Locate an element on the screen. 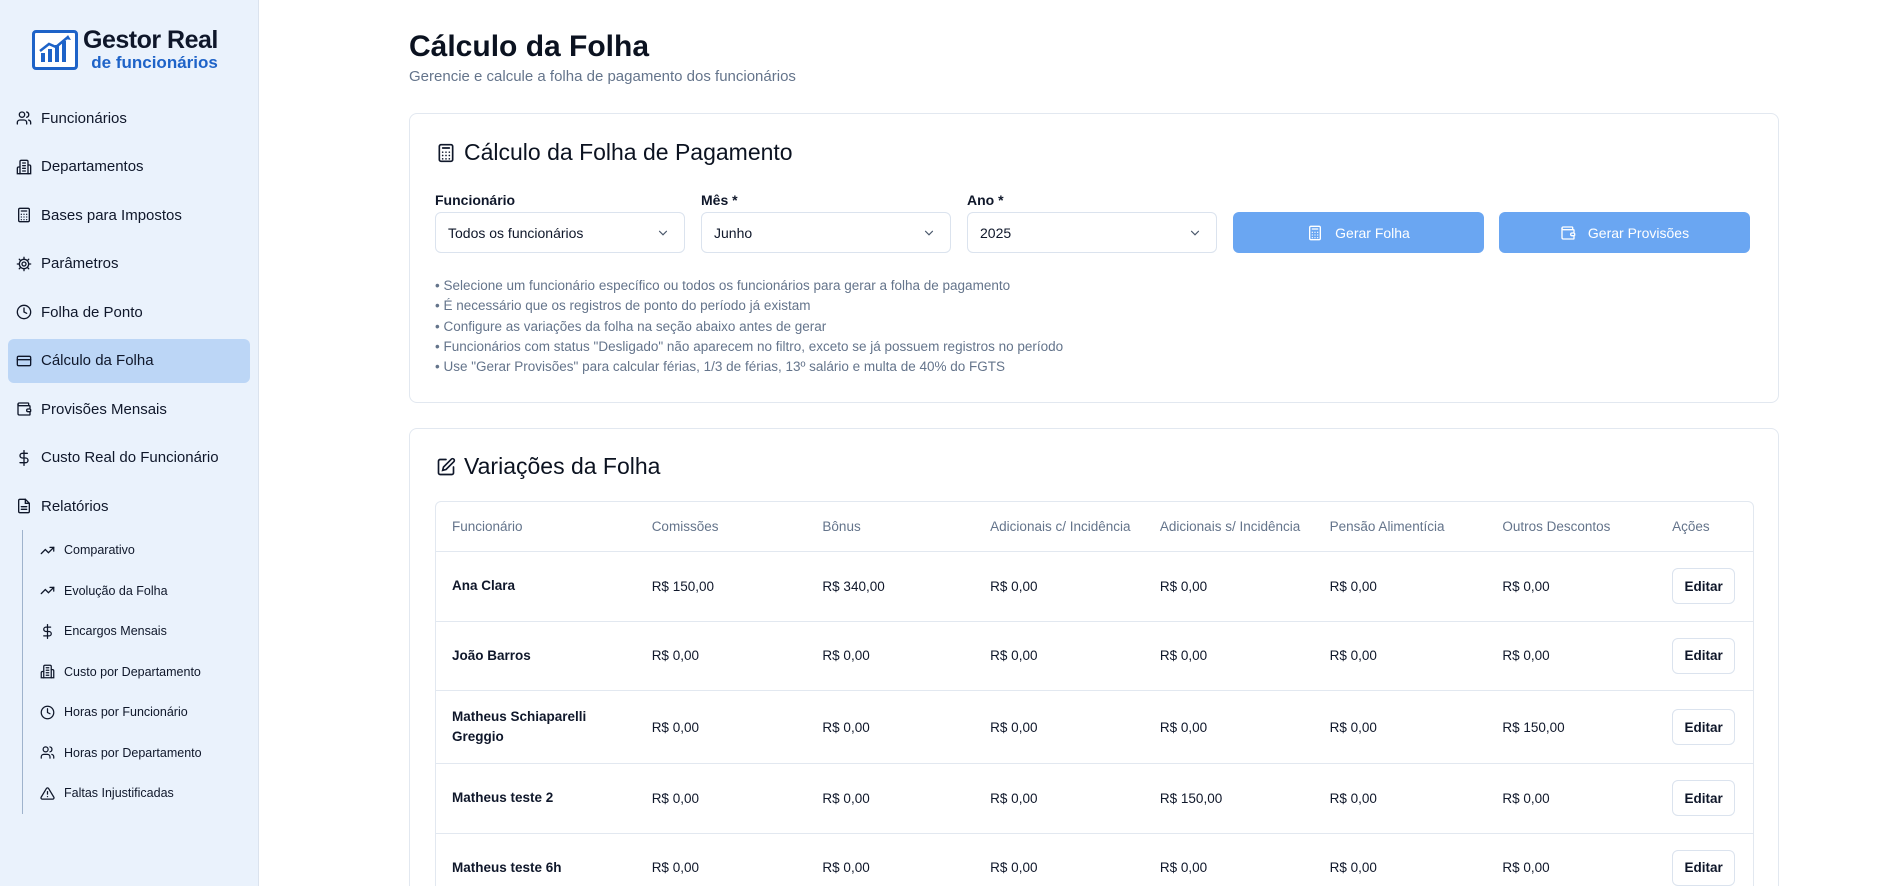 This screenshot has height=886, width=1904. month-label: Mês * is located at coordinates (719, 200).